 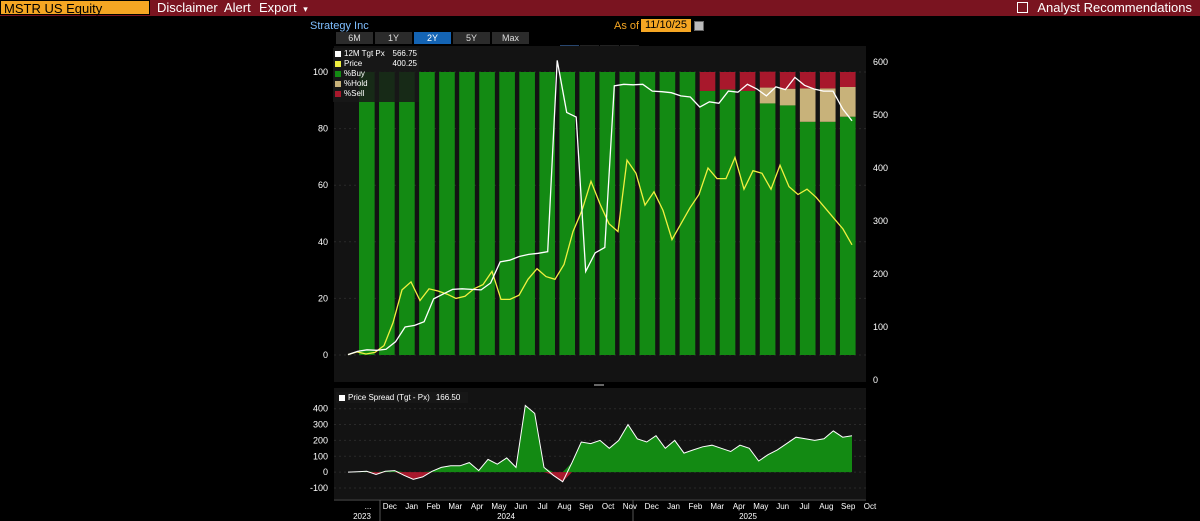 What do you see at coordinates (880, 62) in the screenshot?
I see `right-tick-label: 600` at bounding box center [880, 62].